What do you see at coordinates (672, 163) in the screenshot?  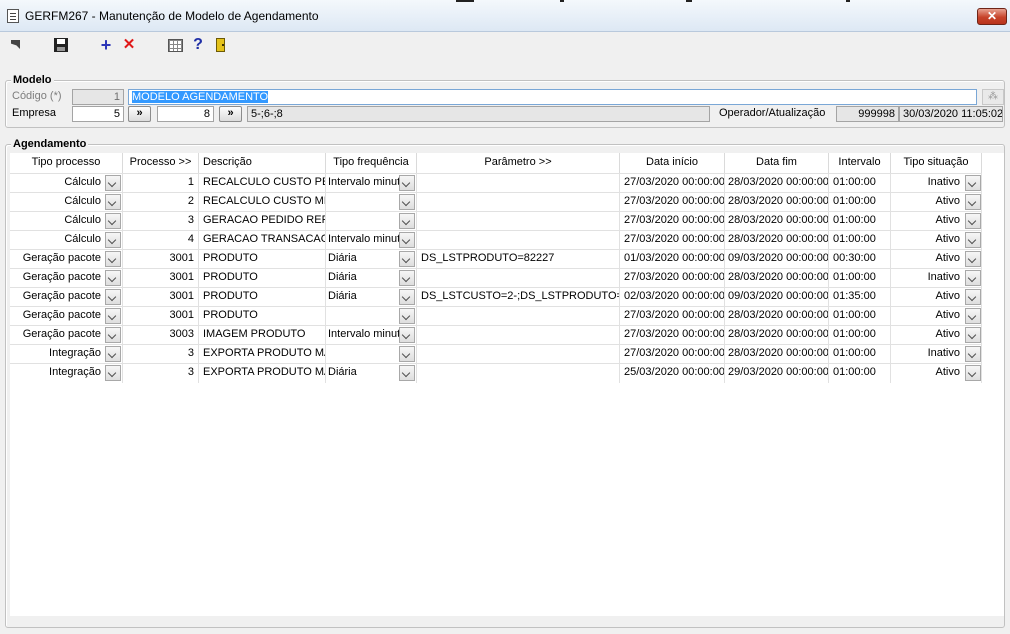 I see `col-data-inicio: Data início` at bounding box center [672, 163].